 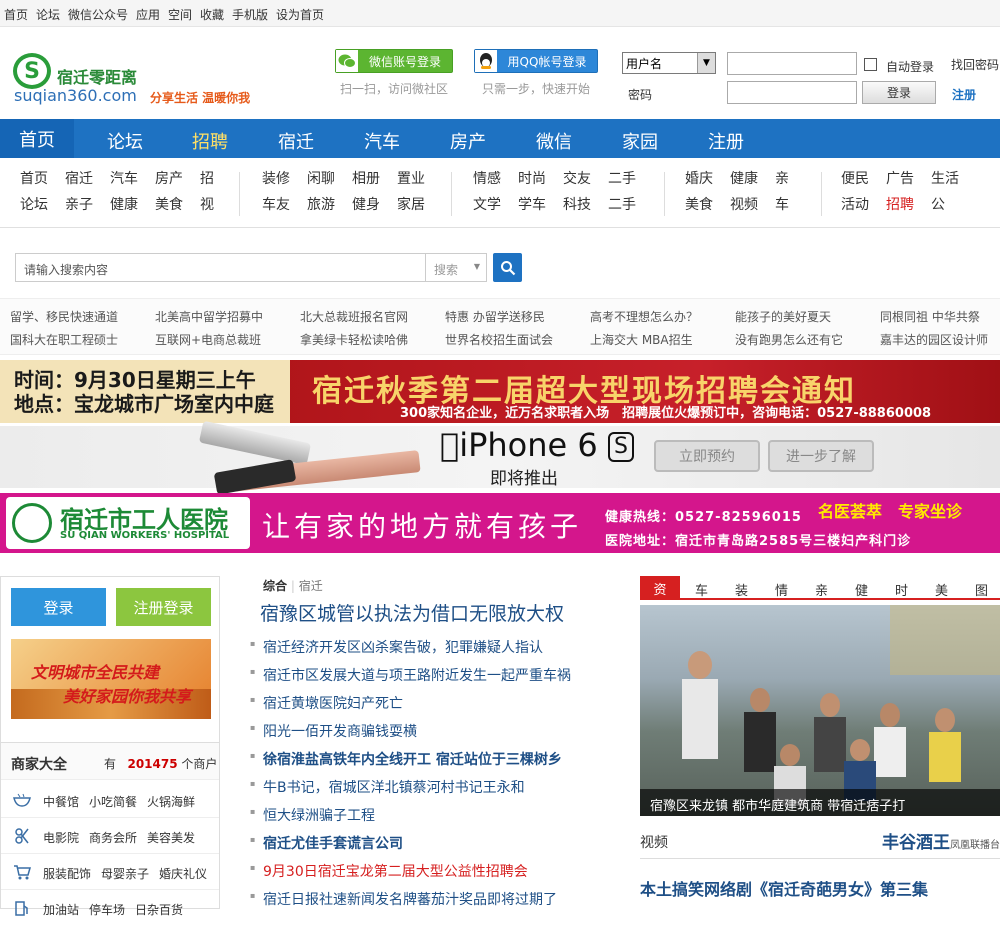 What do you see at coordinates (908, 178) in the screenshot?
I see `subnav-link: 广告` at bounding box center [908, 178].